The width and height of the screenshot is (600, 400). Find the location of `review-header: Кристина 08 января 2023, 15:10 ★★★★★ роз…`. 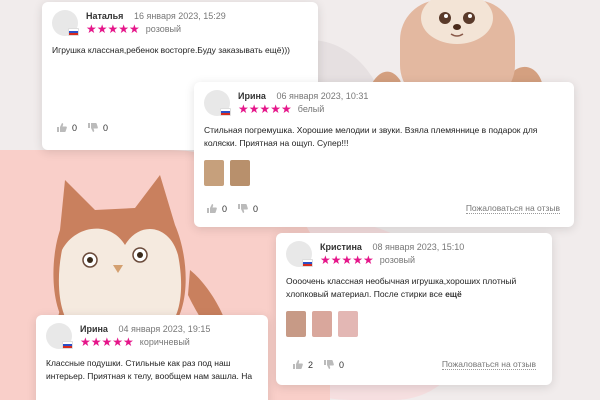

review-header: Кристина 08 января 2023, 15:10 ★★★★★ роз… is located at coordinates (414, 254).